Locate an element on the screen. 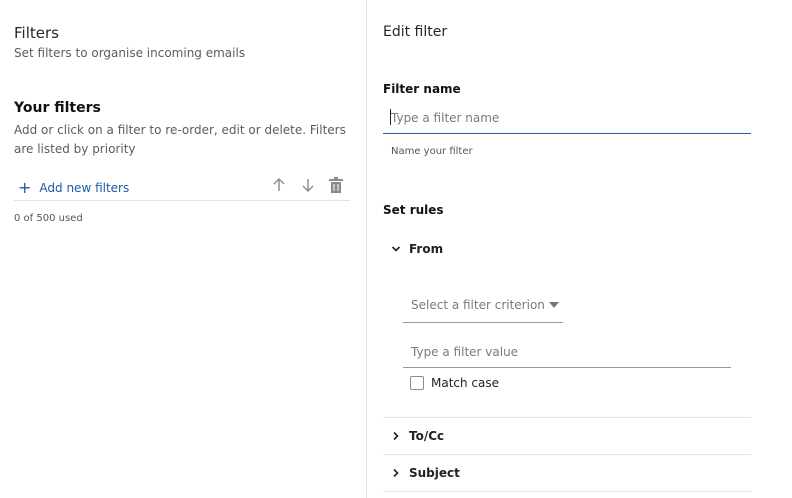 The width and height of the screenshot is (792, 498). filters-divider is located at coordinates (182, 200).